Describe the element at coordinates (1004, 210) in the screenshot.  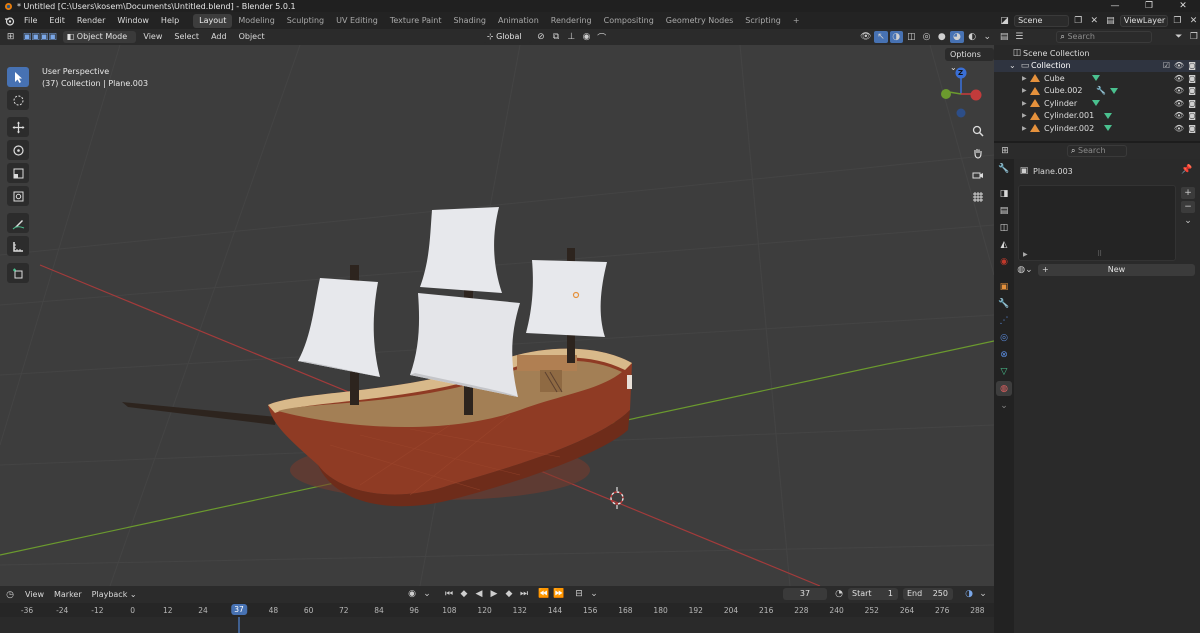
I see `output-tab-icon: ▤` at that location.